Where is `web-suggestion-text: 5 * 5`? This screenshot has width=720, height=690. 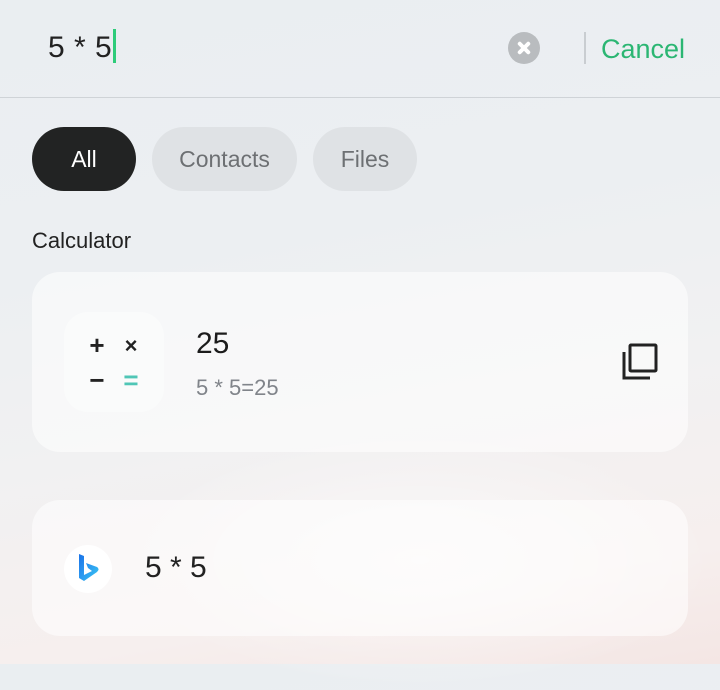 web-suggestion-text: 5 * 5 is located at coordinates (176, 567).